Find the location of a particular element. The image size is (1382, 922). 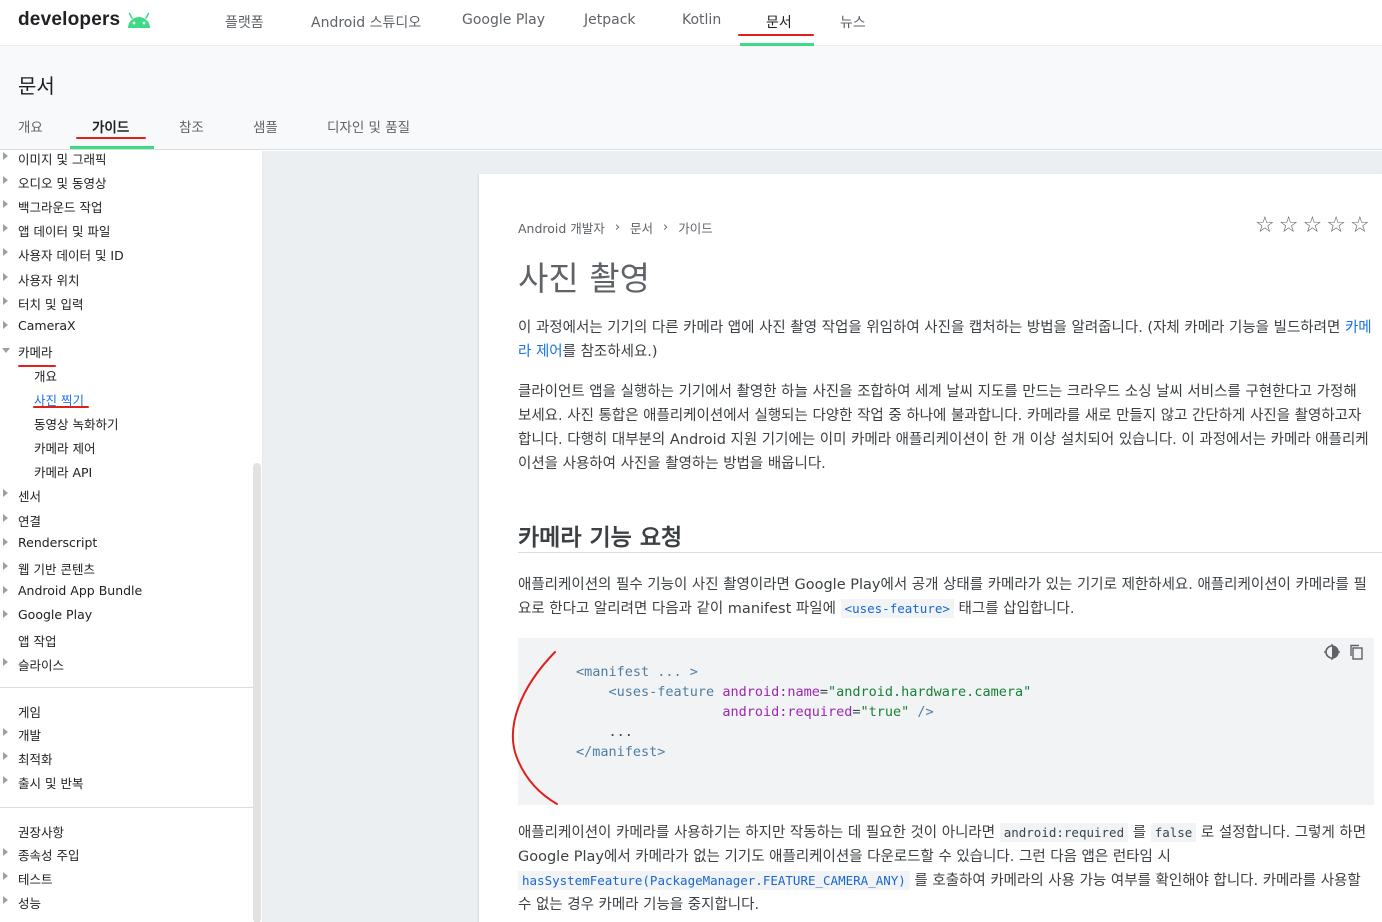

sidebar-item: 앱 데이터 및 파일 is located at coordinates (125, 230).